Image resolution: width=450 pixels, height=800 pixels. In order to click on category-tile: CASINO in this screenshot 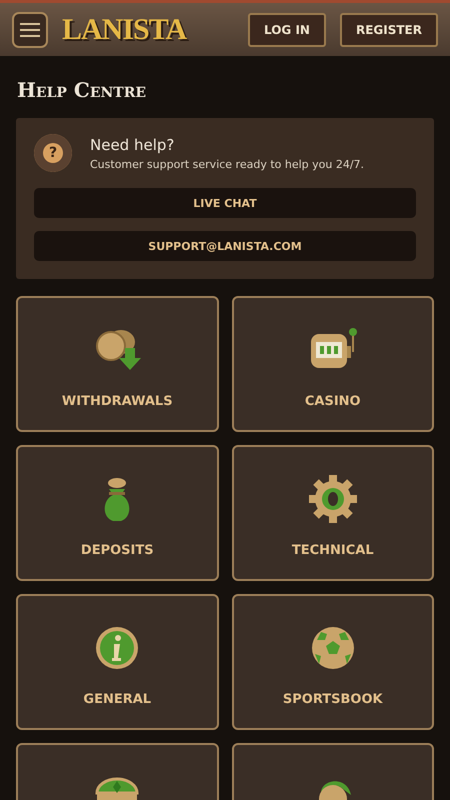, I will do `click(333, 364)`.